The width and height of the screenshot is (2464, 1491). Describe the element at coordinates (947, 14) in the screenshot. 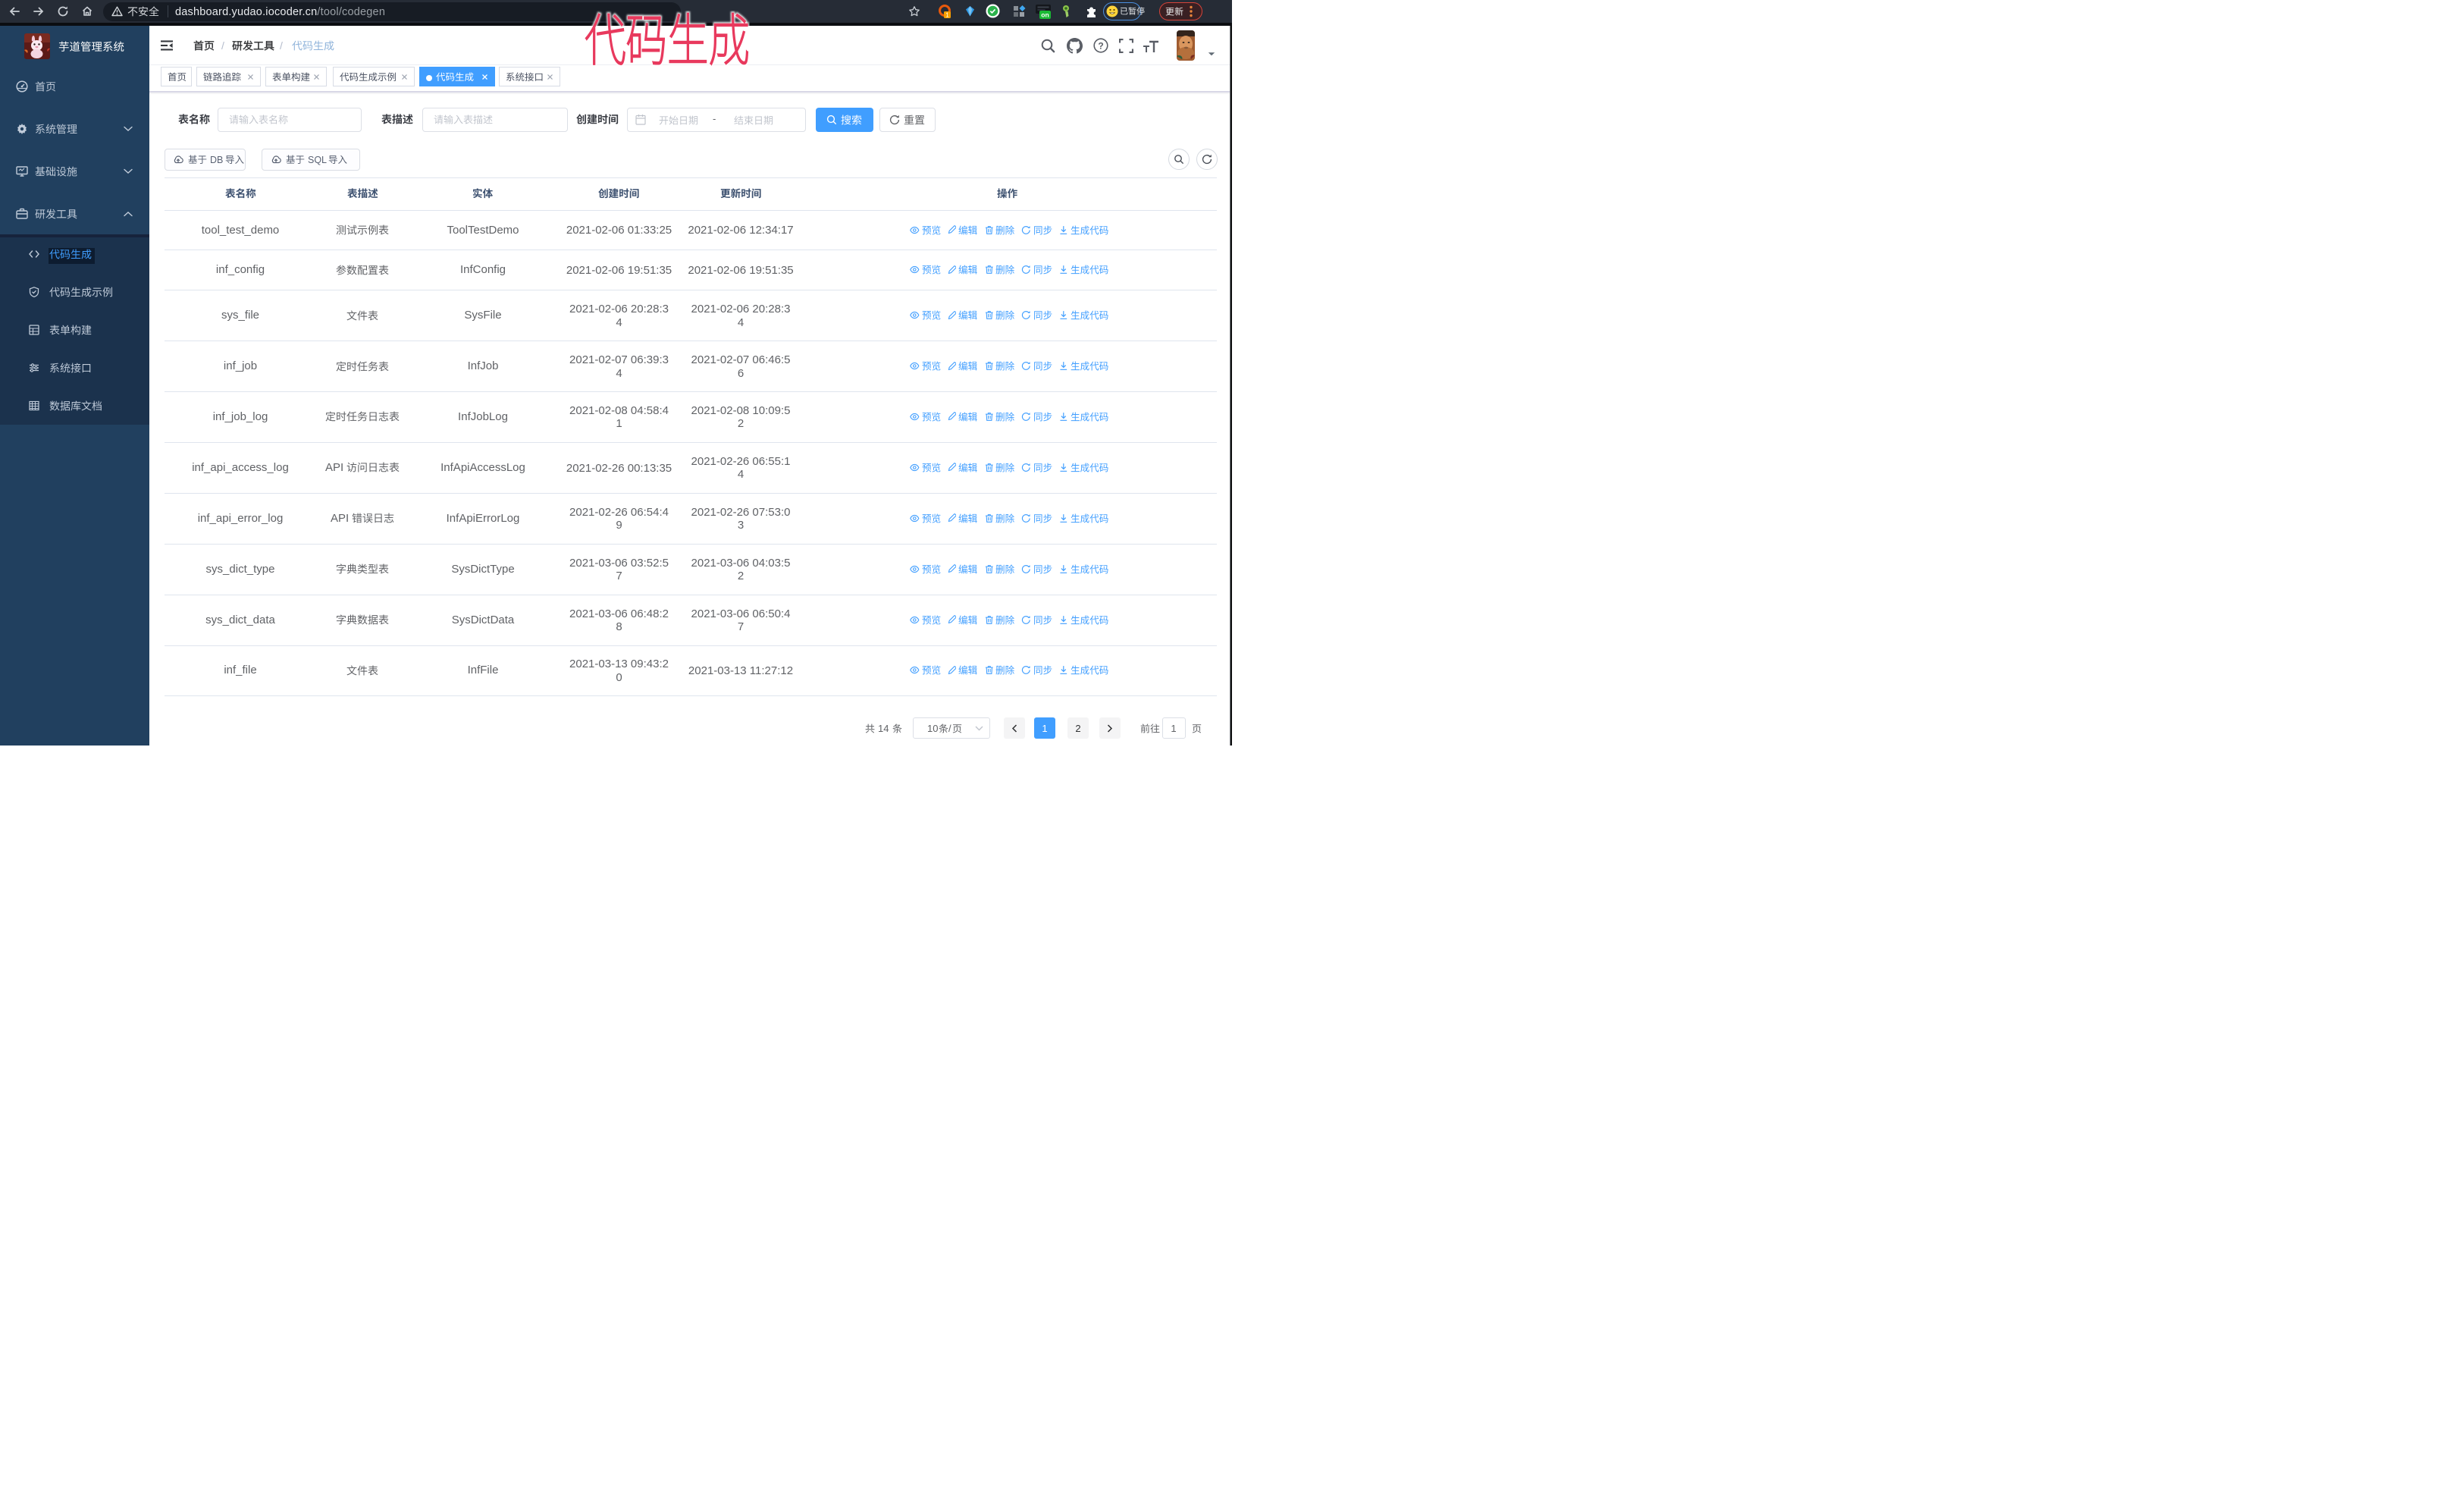

I see `svg-text: 1` at that location.